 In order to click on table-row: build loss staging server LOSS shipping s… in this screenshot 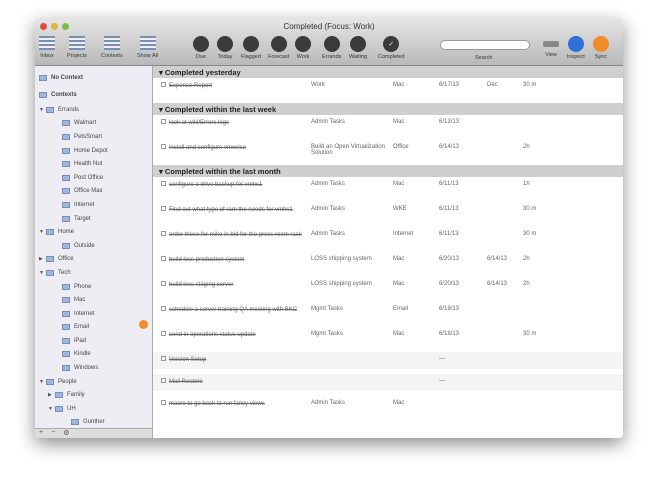, I will do `click(388, 289)`.